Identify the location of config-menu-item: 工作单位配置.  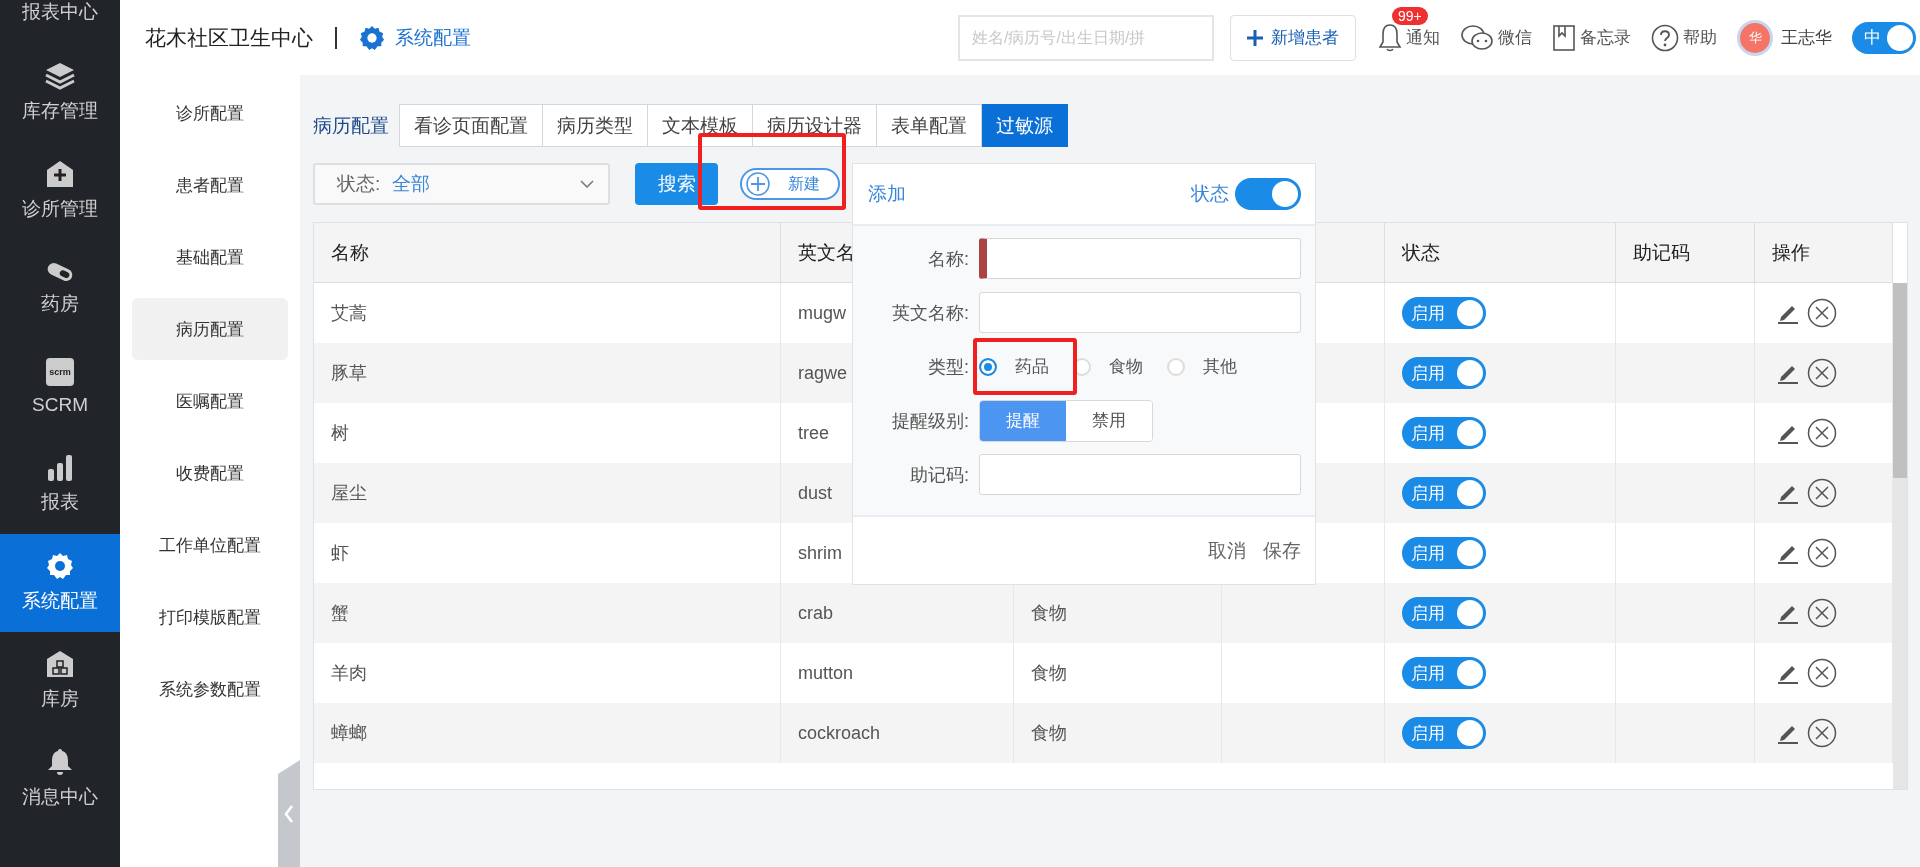
(210, 545).